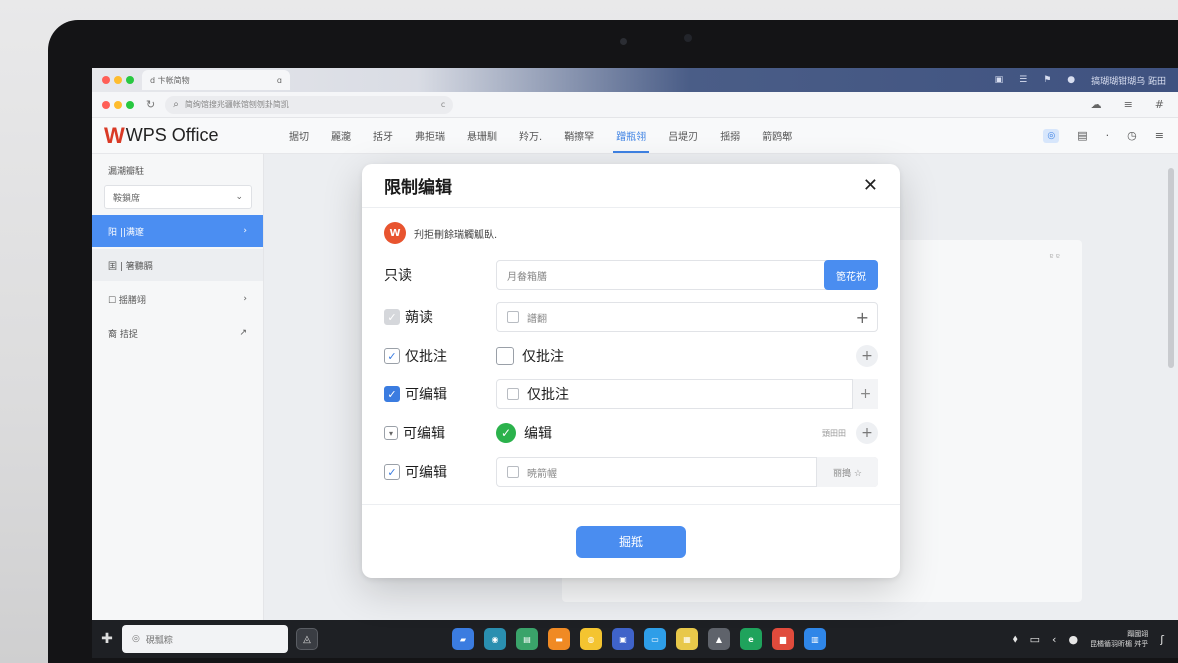 The height and width of the screenshot is (663, 1178). Describe the element at coordinates (834, 433) in the screenshot. I see `permission-aside-text: 頭田田` at that location.